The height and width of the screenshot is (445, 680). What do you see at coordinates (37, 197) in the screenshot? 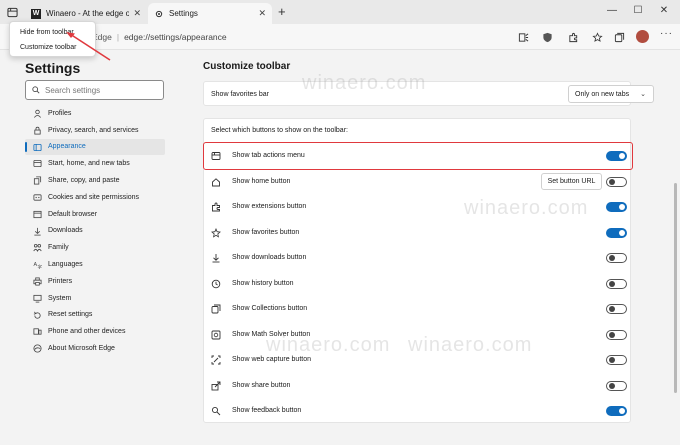
I see `cookie-icon` at bounding box center [37, 197].